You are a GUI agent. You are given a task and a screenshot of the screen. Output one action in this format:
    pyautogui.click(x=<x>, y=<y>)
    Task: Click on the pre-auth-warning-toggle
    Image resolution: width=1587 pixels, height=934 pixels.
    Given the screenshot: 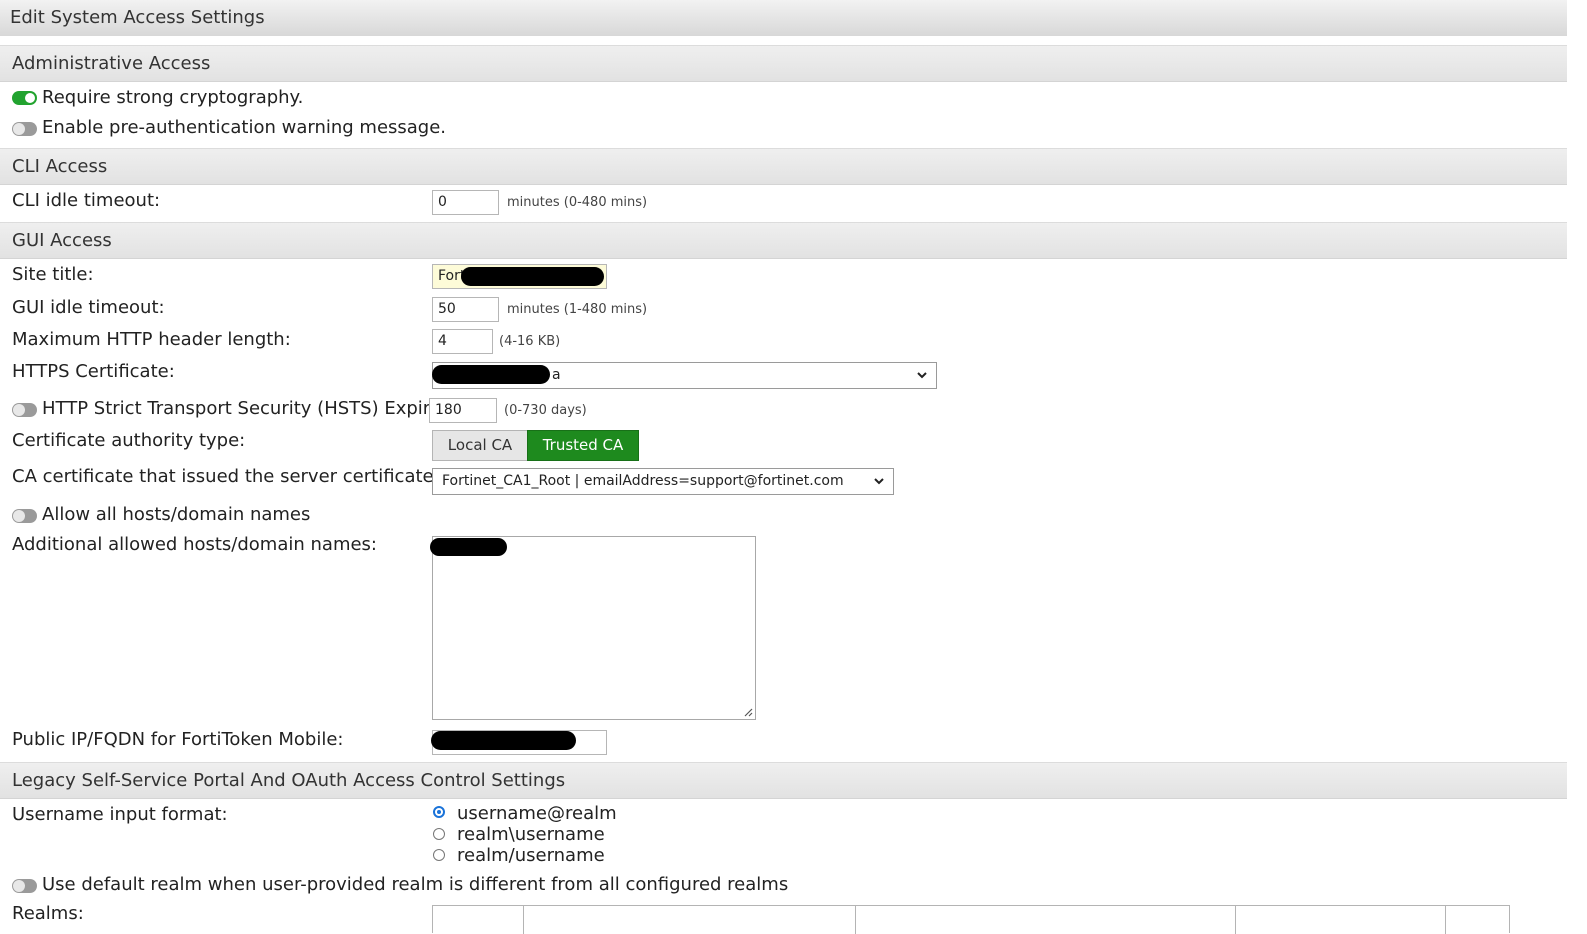 What is the action you would take?
    pyautogui.click(x=24, y=129)
    